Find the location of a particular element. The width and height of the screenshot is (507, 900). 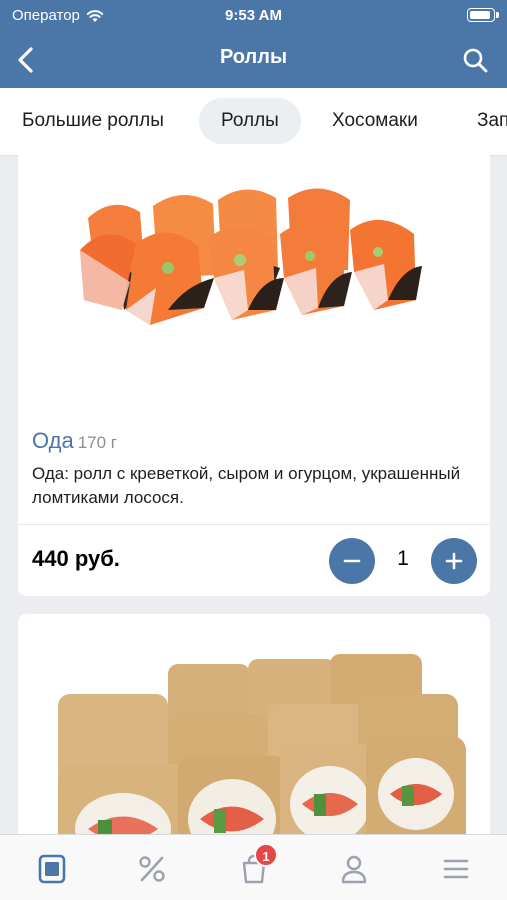

tab-more is located at coordinates (456, 869).